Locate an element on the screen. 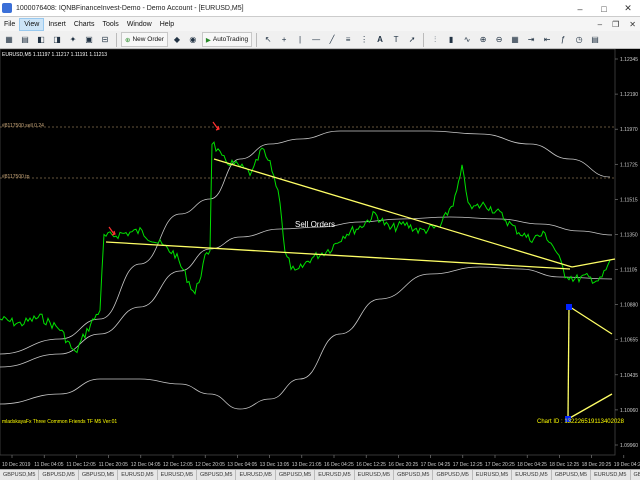 Image resolution: width=640 pixels, height=480 pixels. time-tick-label: 10 Dec 2019 is located at coordinates (16, 465).